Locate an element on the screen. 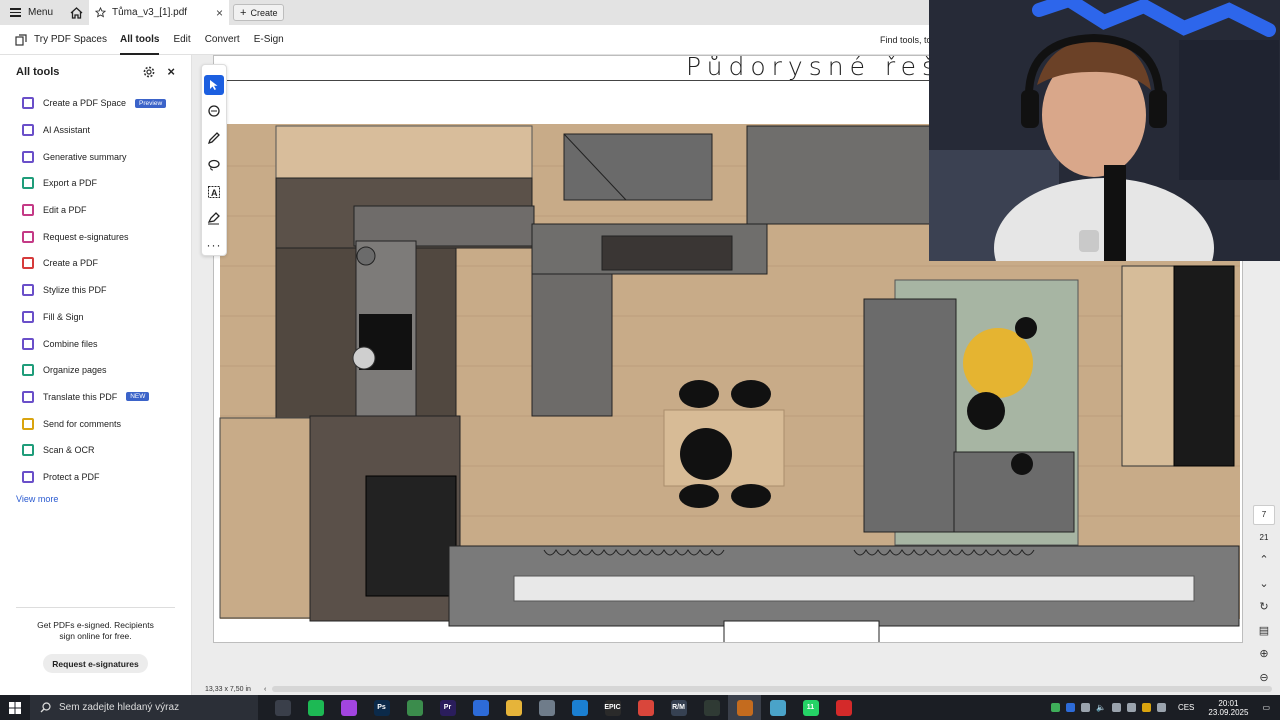 The height and width of the screenshot is (720, 1280). select-tool is located at coordinates (214, 85).